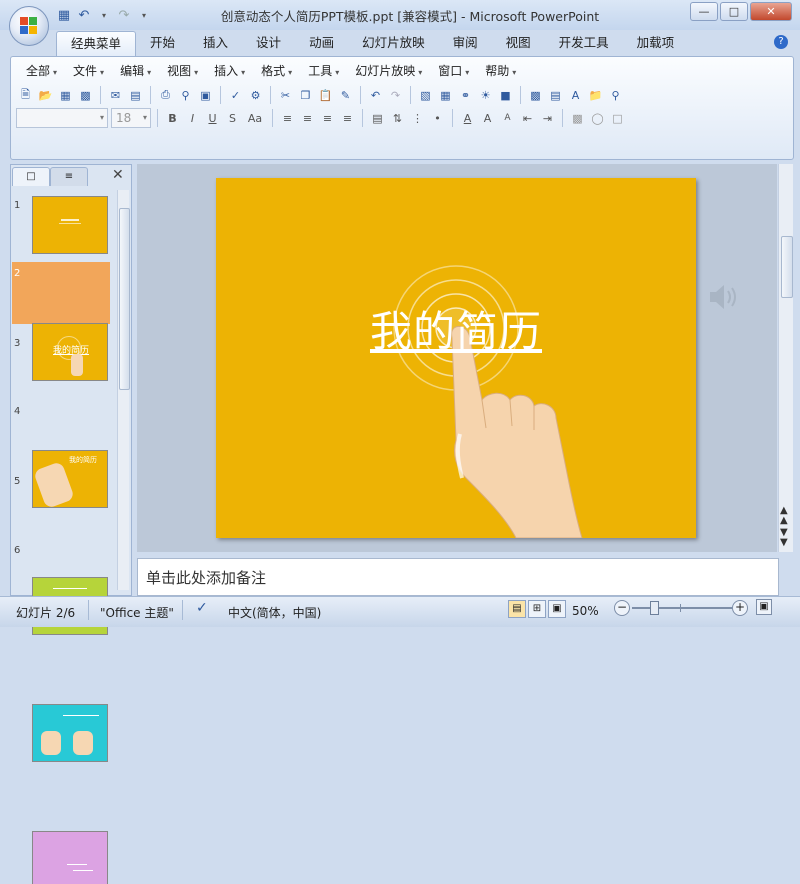  I want to click on grow-font-icon: A, so click(487, 118).